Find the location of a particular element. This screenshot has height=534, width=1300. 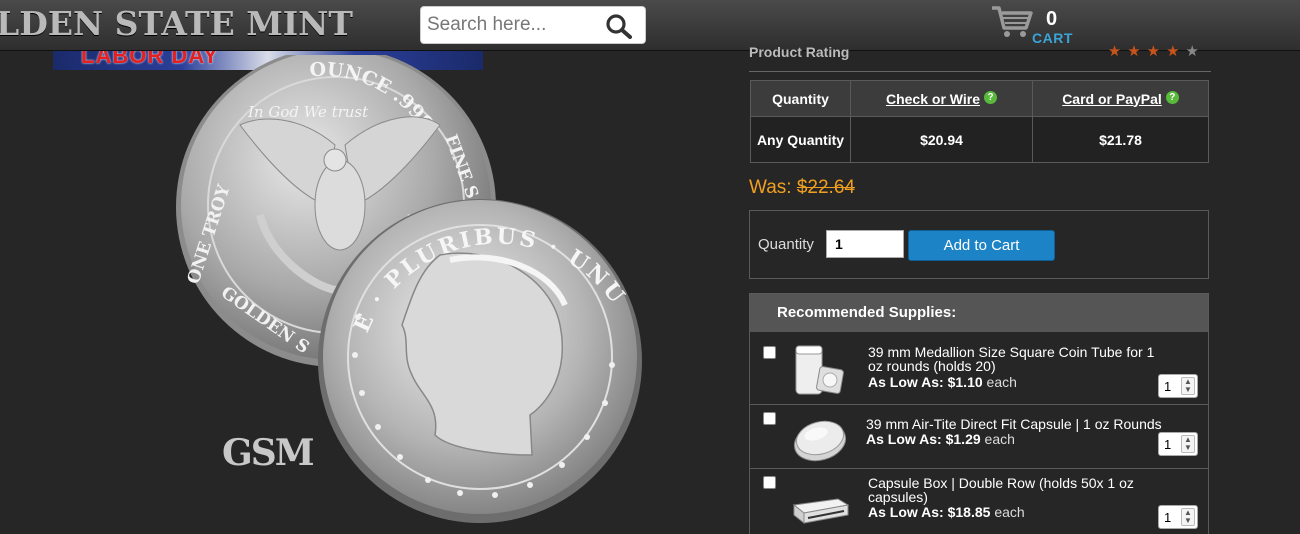

cart-count: 0 is located at coordinates (1052, 19).